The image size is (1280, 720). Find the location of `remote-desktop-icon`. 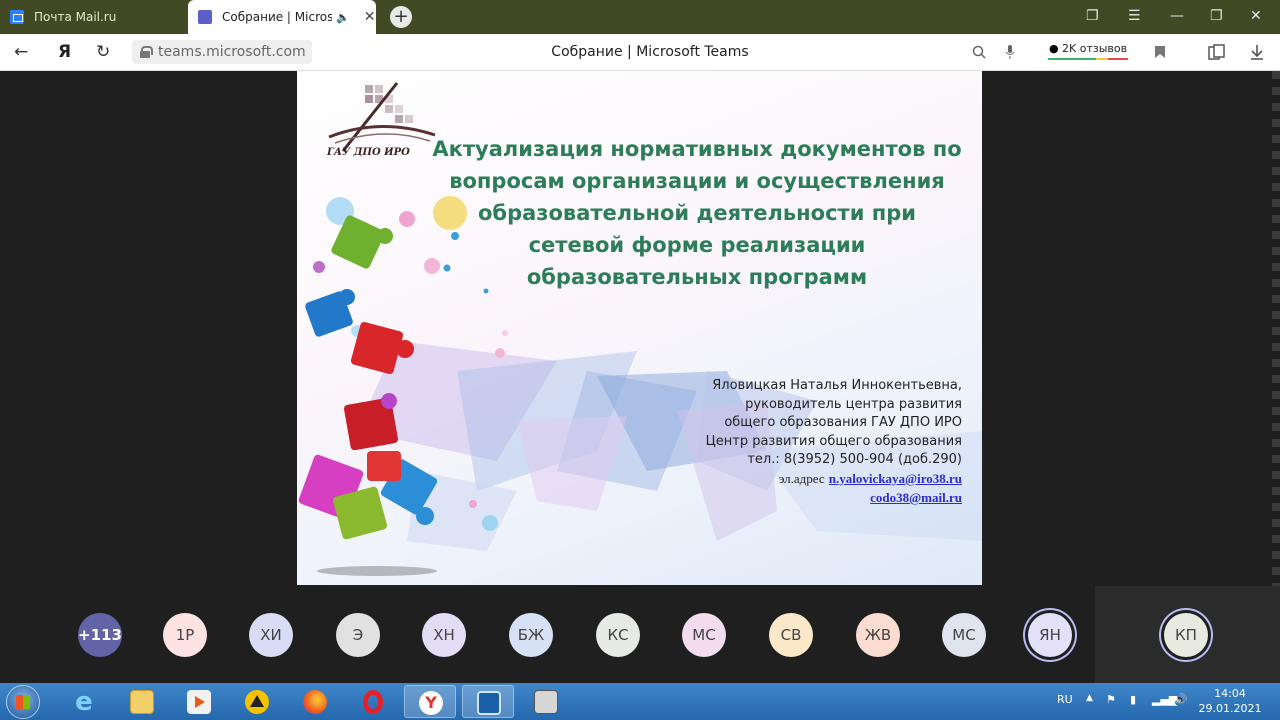

remote-desktop-icon is located at coordinates (488, 701).